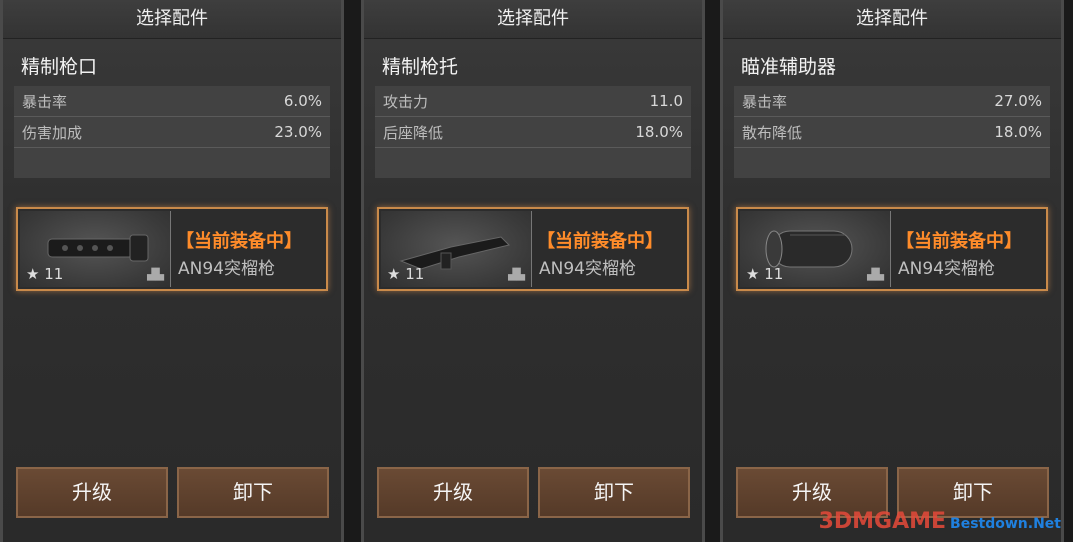  Describe the element at coordinates (52, 132) in the screenshot. I see `stat-label: 伤害加成` at that location.